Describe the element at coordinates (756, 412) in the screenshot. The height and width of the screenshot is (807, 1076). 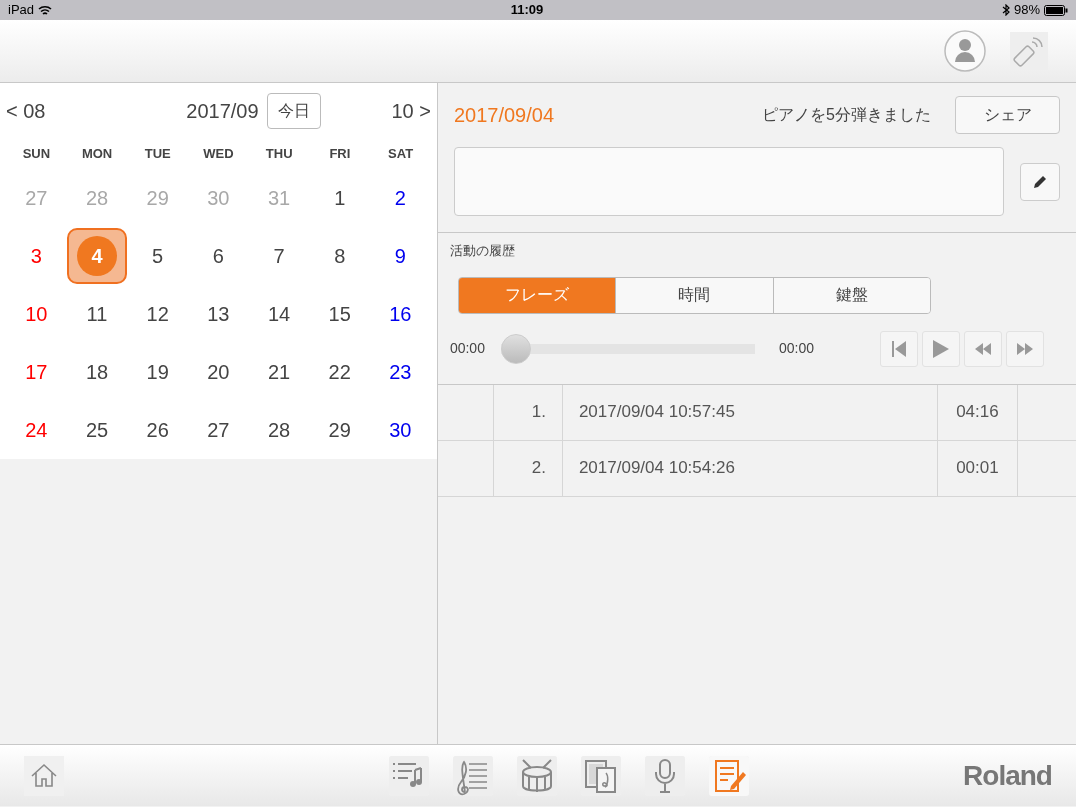
I see `recording-row: 1. 2017/09/04 10:57:45 04:16` at that location.